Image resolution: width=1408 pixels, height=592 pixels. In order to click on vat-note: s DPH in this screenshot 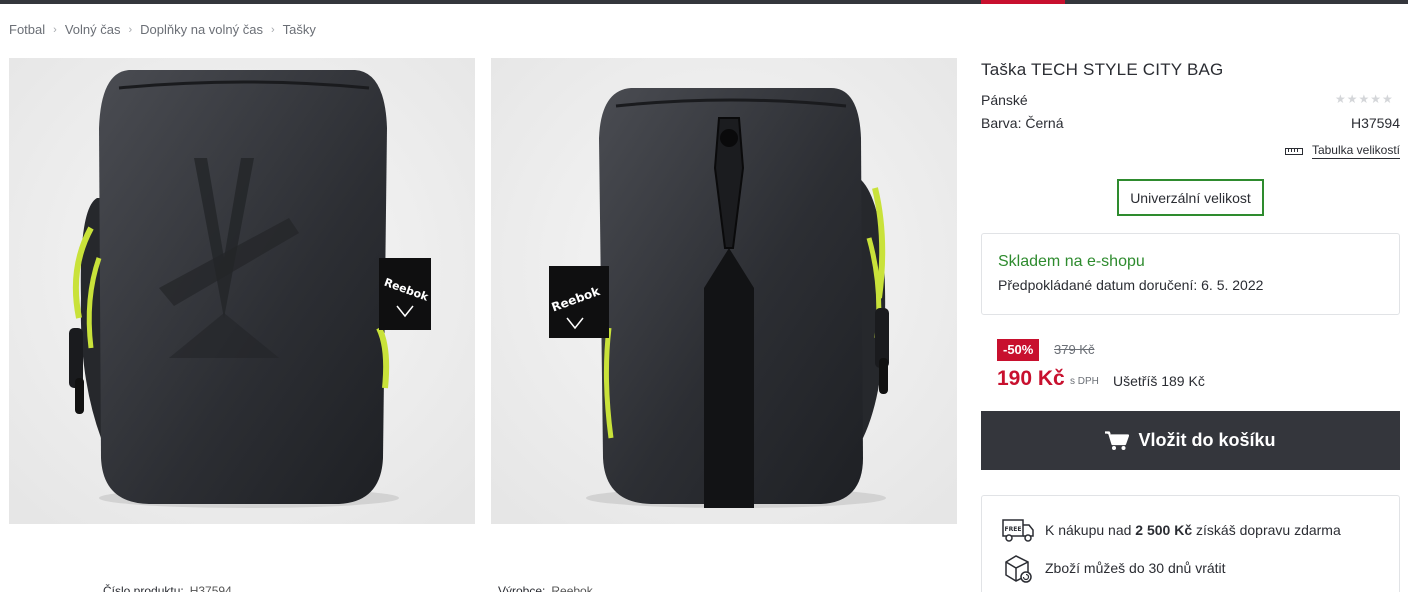, I will do `click(1084, 381)`.